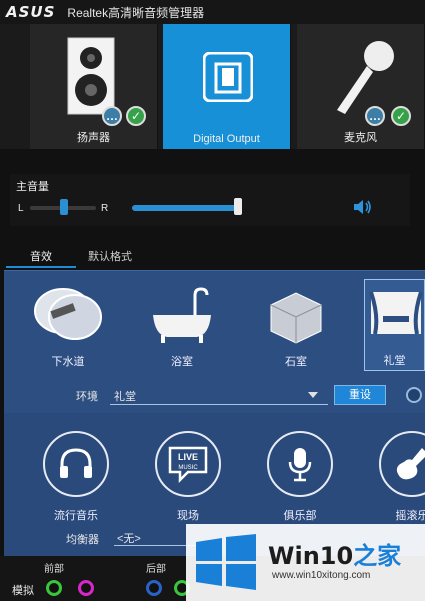 The image size is (425, 601). What do you see at coordinates (363, 207) in the screenshot?
I see `volume-speaker-icon` at bounding box center [363, 207].